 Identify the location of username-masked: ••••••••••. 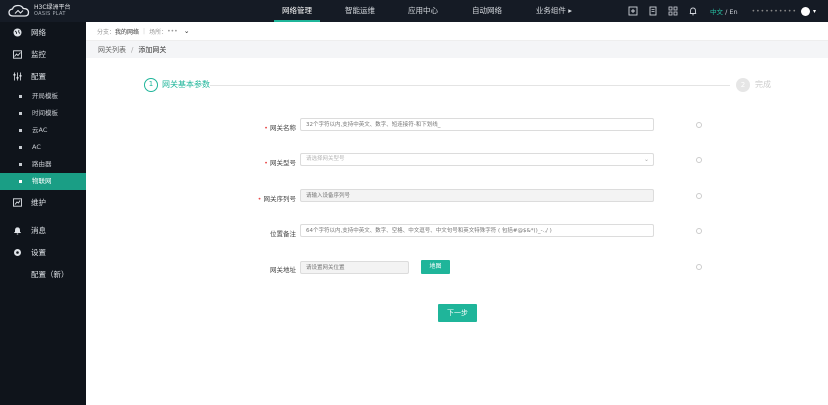
(774, 11).